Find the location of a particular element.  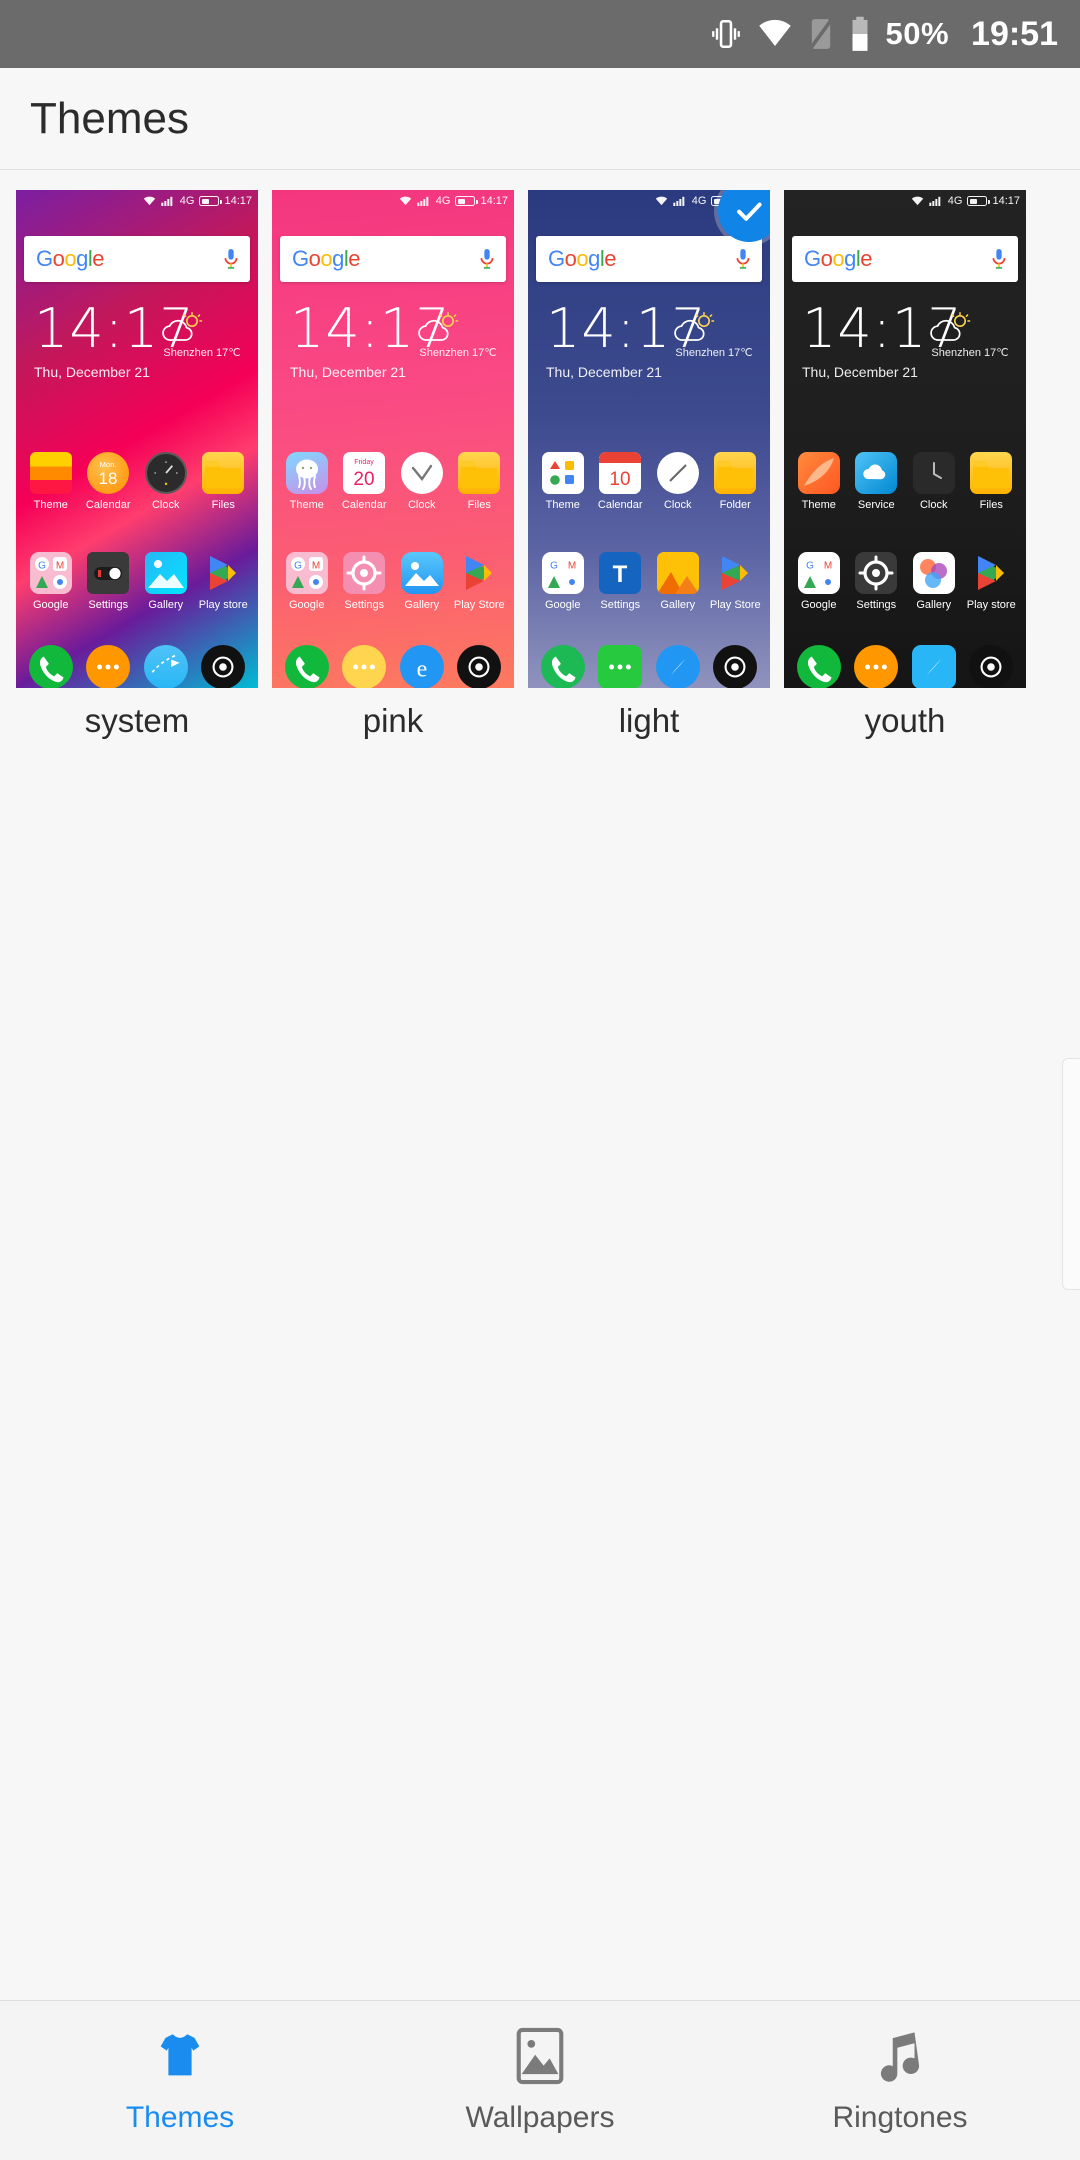

settings-gear-icon is located at coordinates (876, 573).